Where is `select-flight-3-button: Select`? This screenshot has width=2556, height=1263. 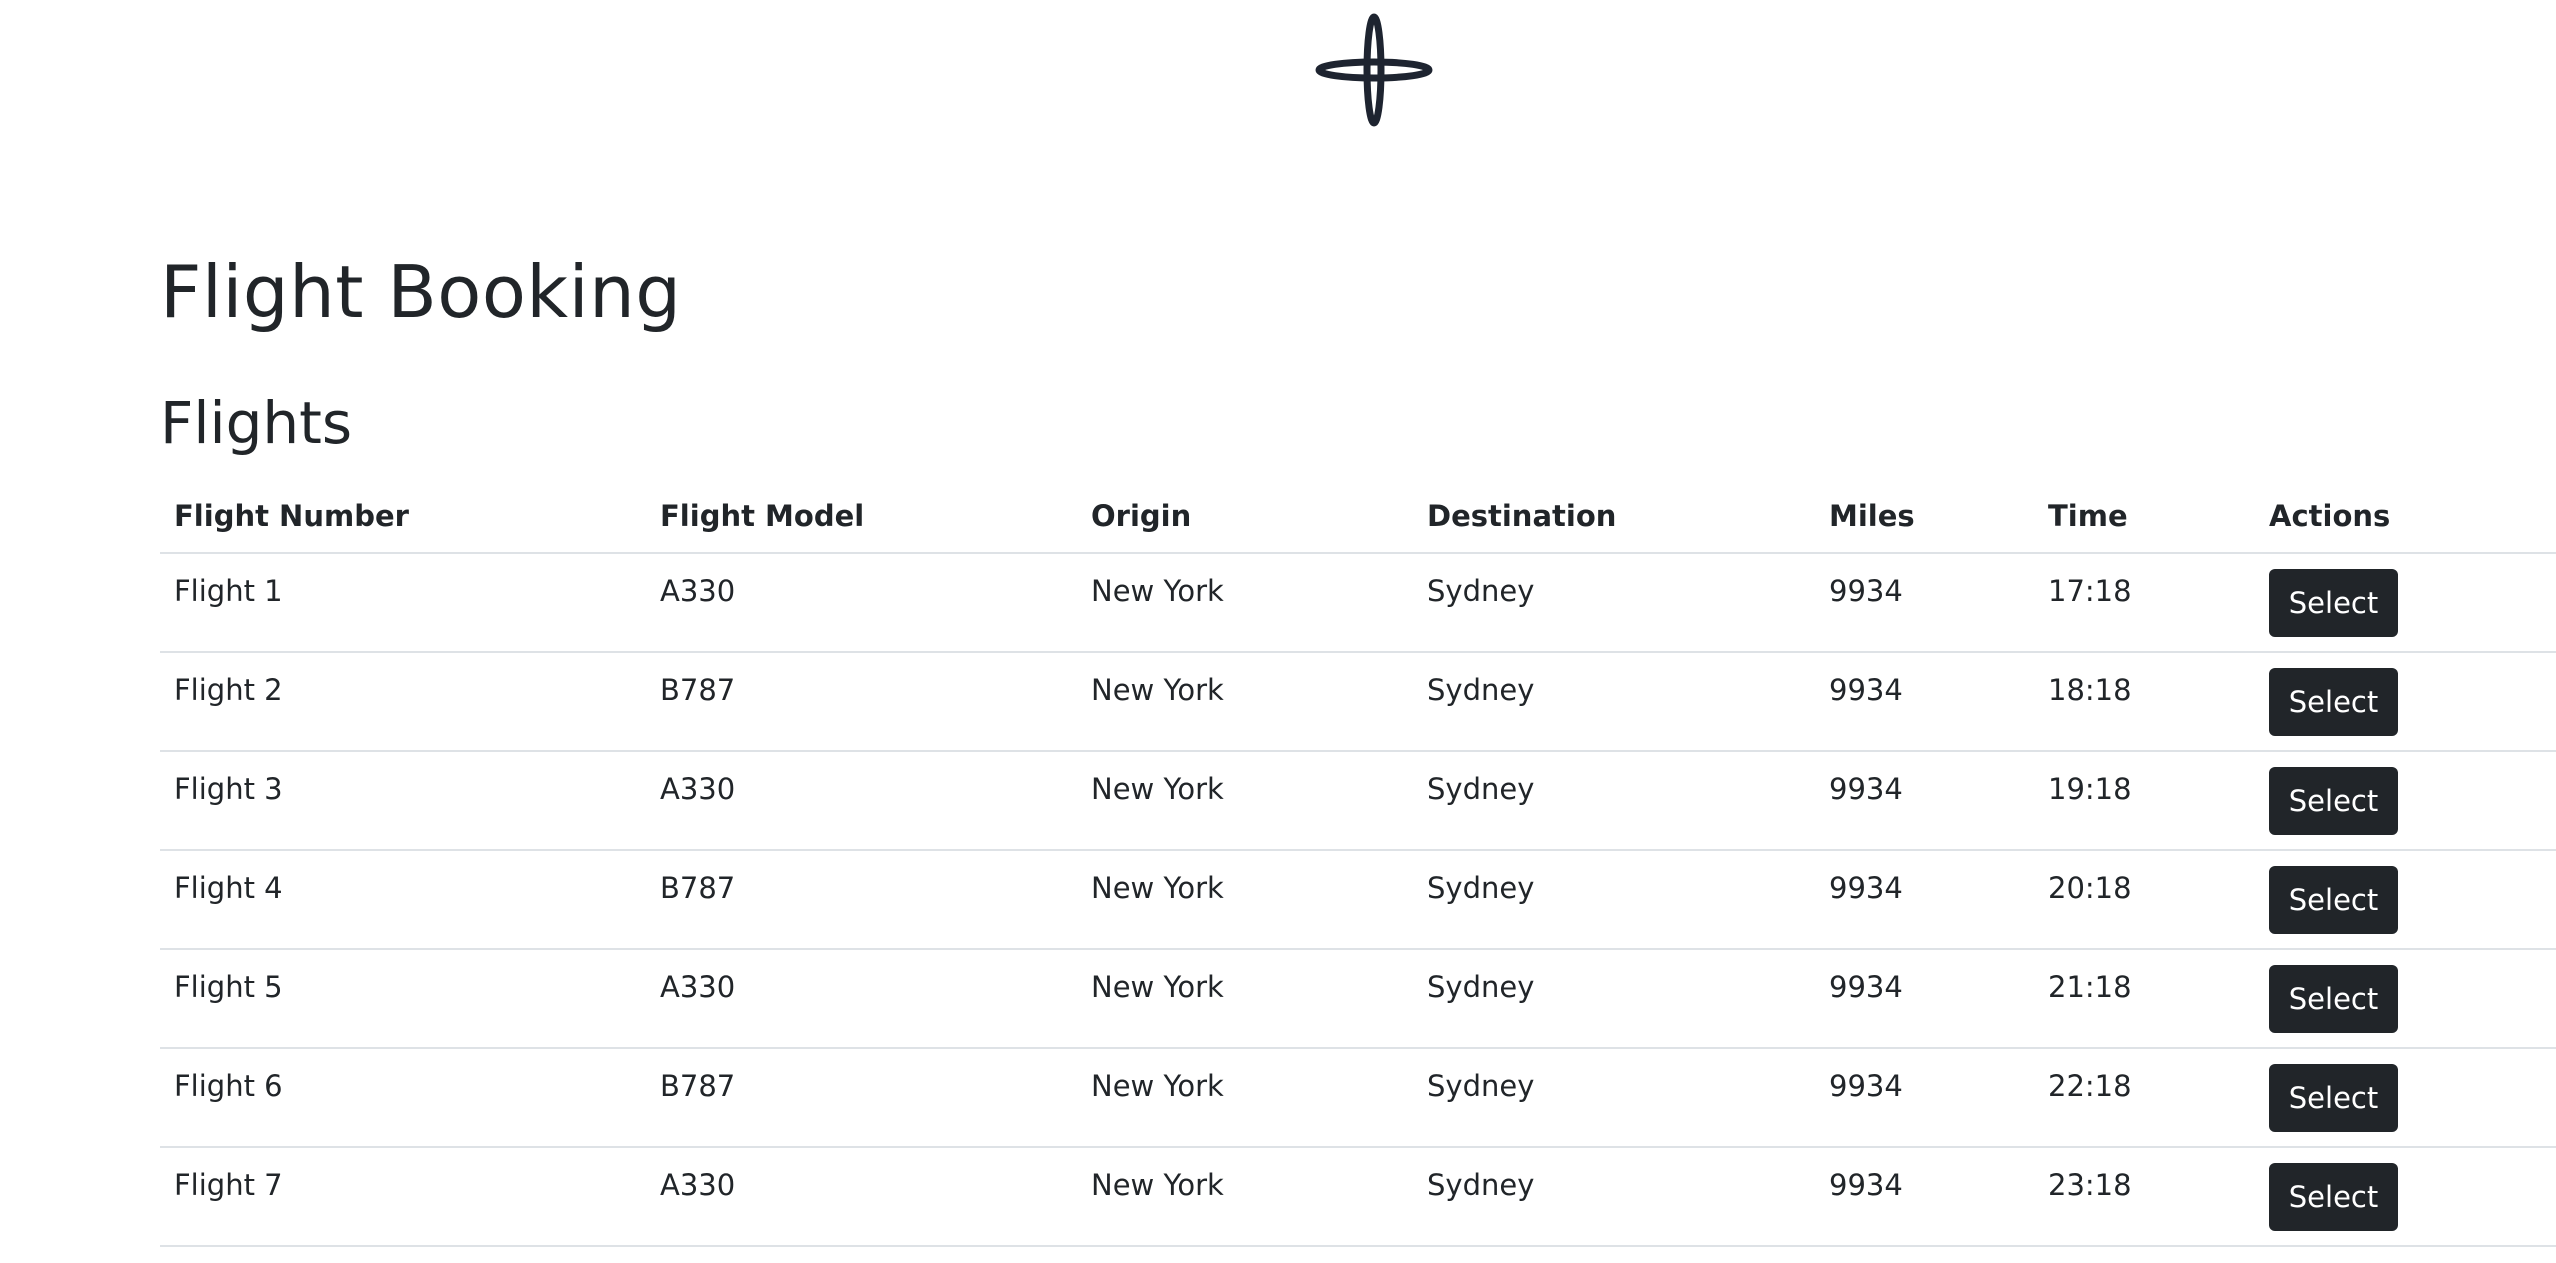
select-flight-3-button: Select is located at coordinates (2333, 800).